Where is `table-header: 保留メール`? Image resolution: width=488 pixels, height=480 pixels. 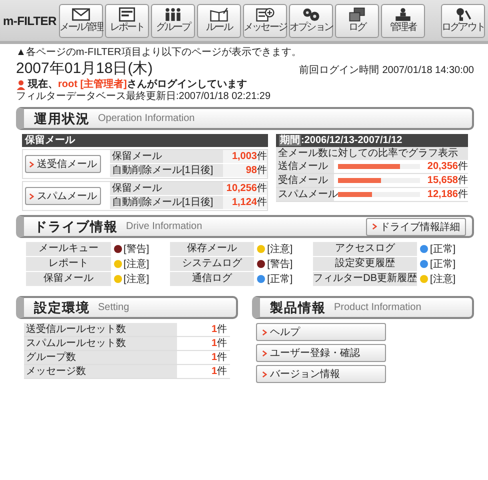 table-header: 保留メール is located at coordinates (145, 140).